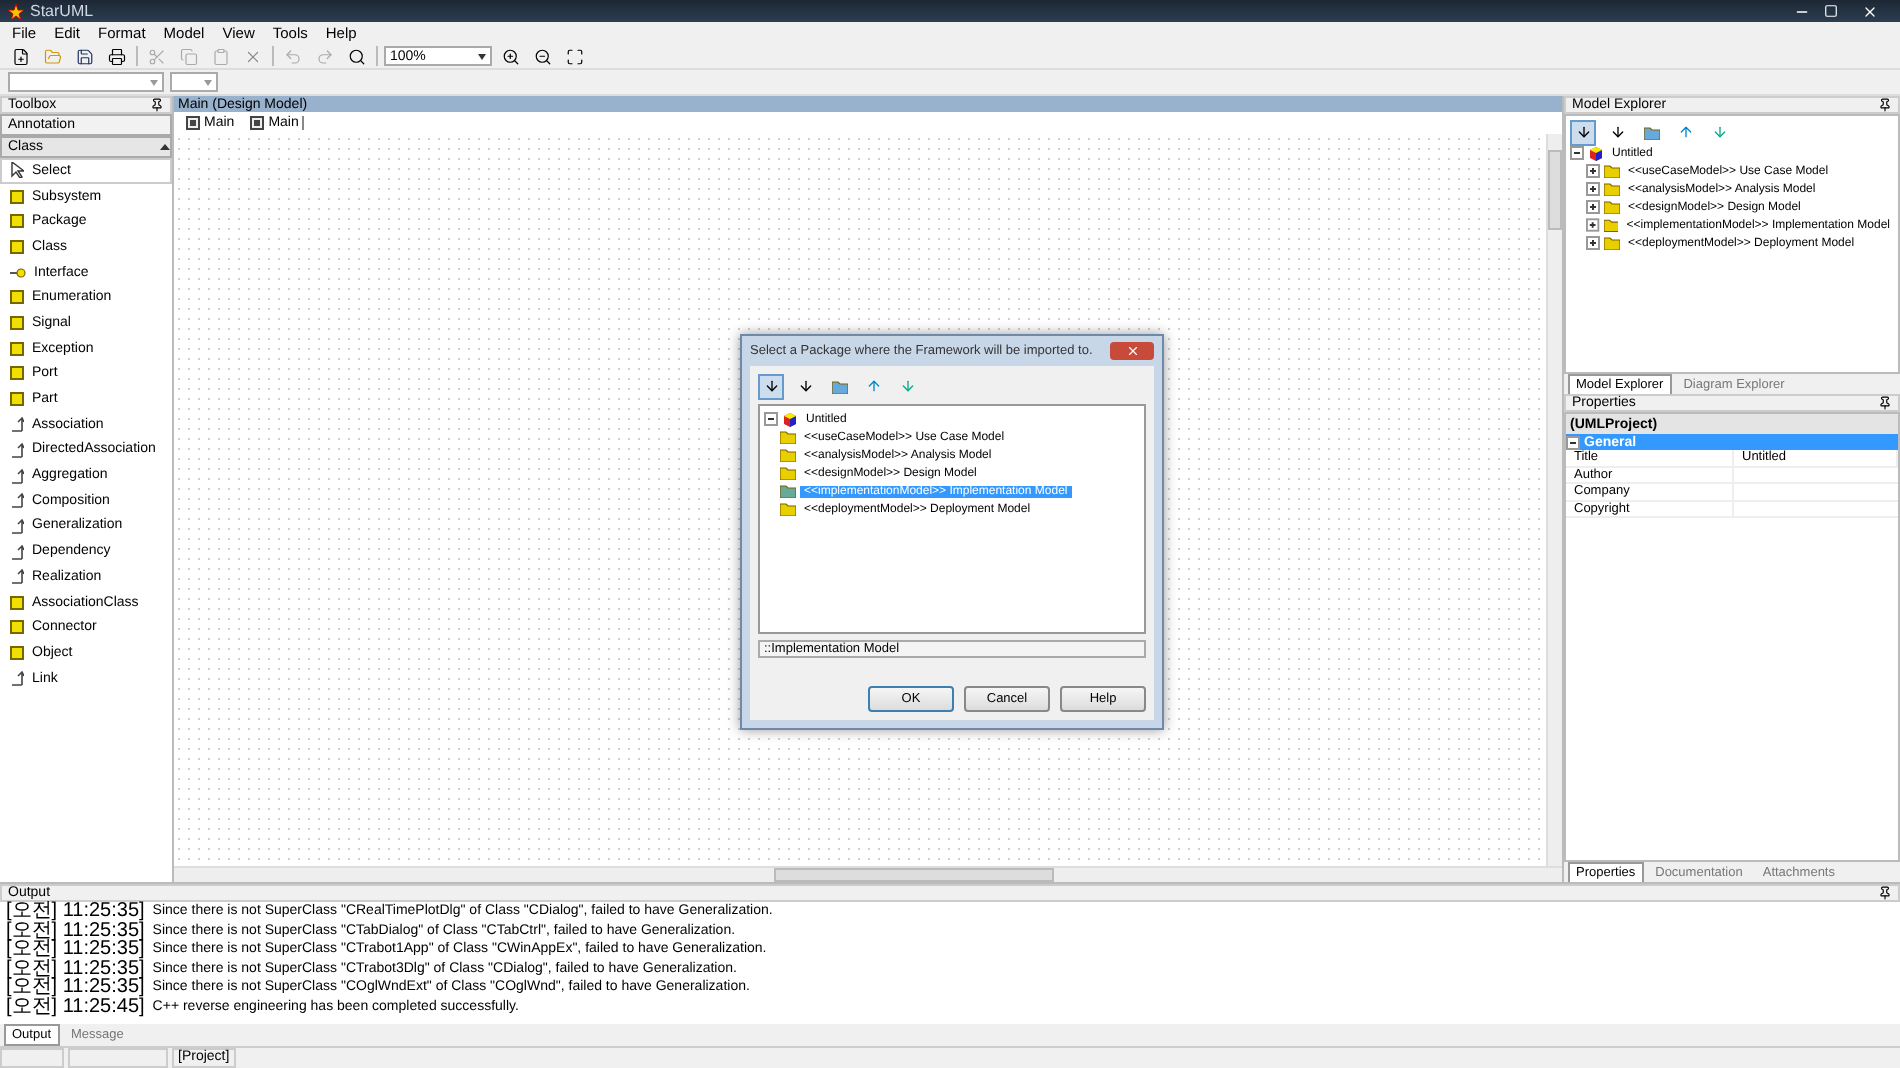  I want to click on window-title: StarUML, so click(62, 11).